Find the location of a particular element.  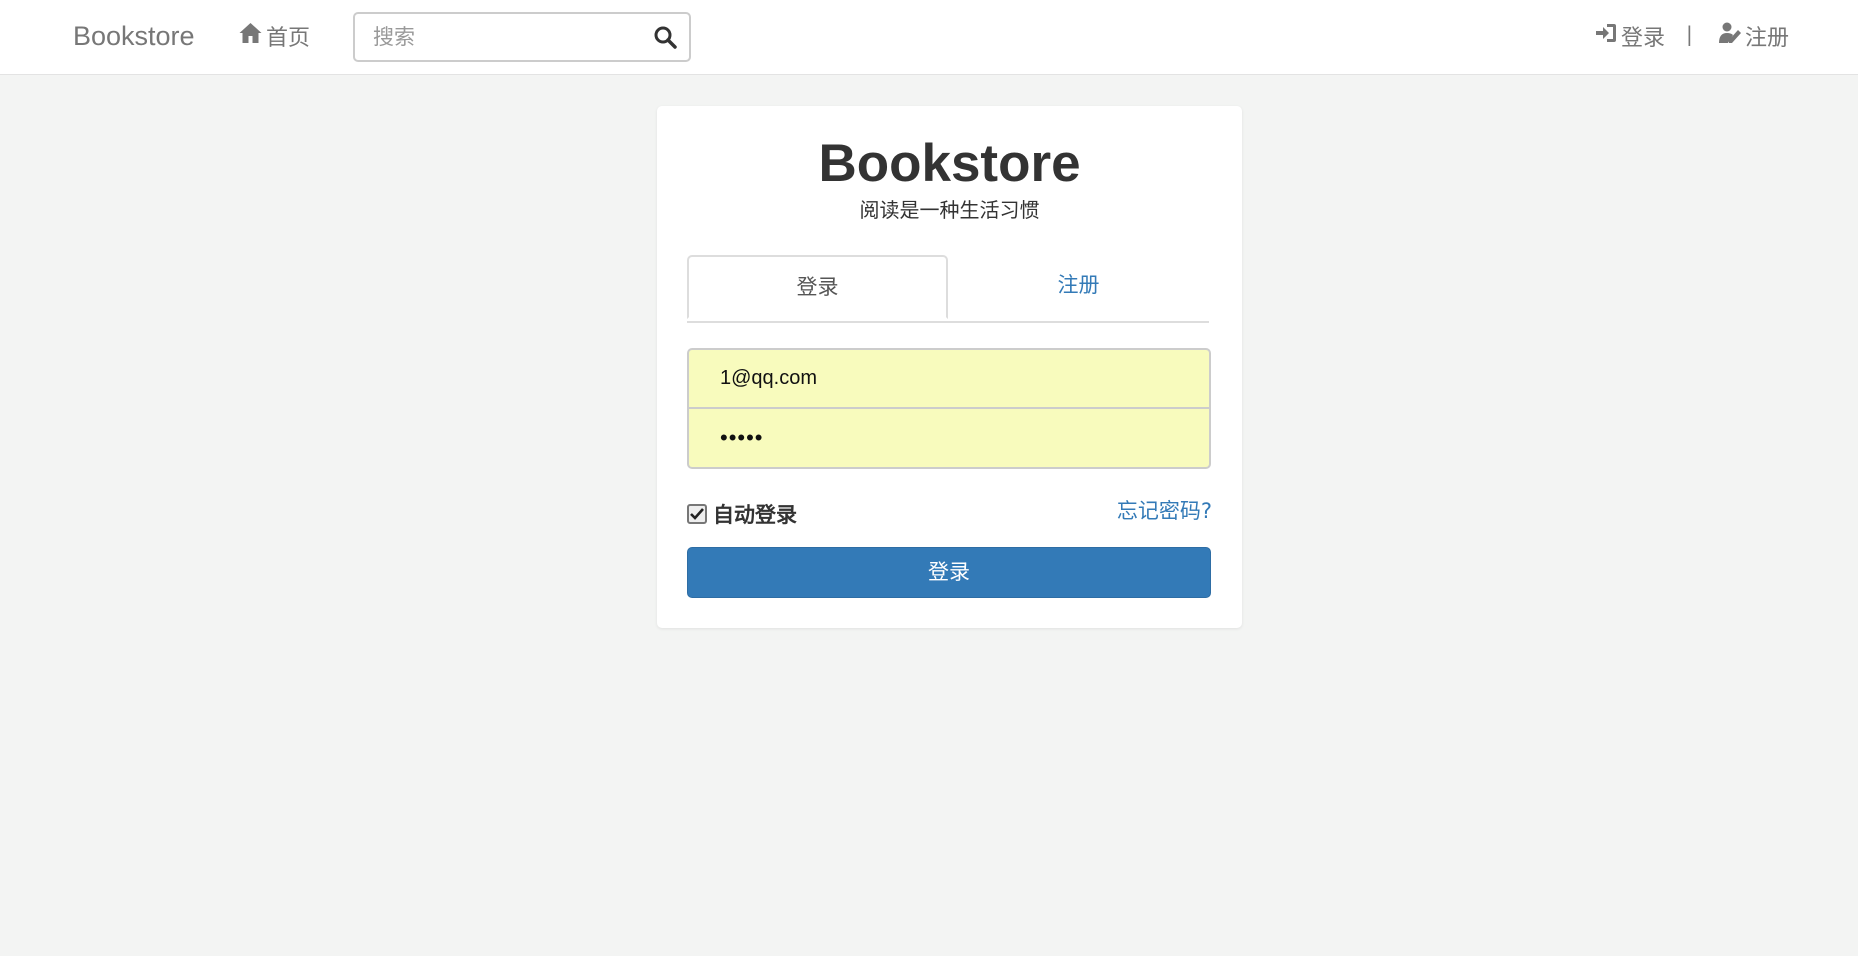

card-title: Bookstore is located at coordinates (949, 163).